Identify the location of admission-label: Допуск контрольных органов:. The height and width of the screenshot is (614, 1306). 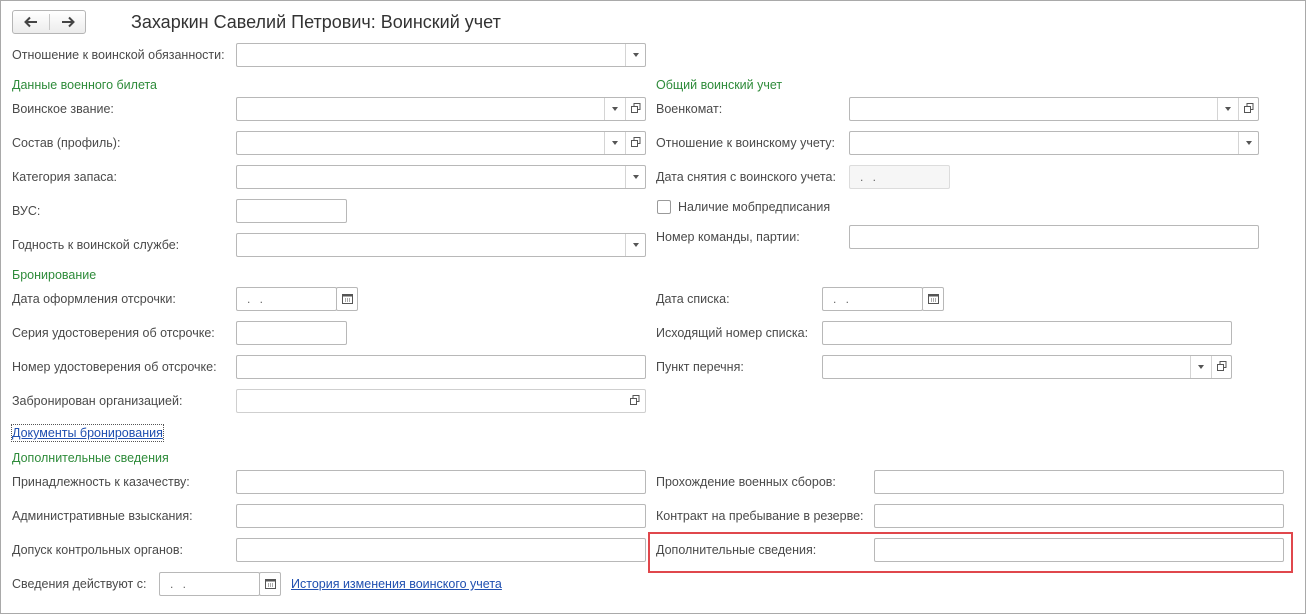
(97, 550).